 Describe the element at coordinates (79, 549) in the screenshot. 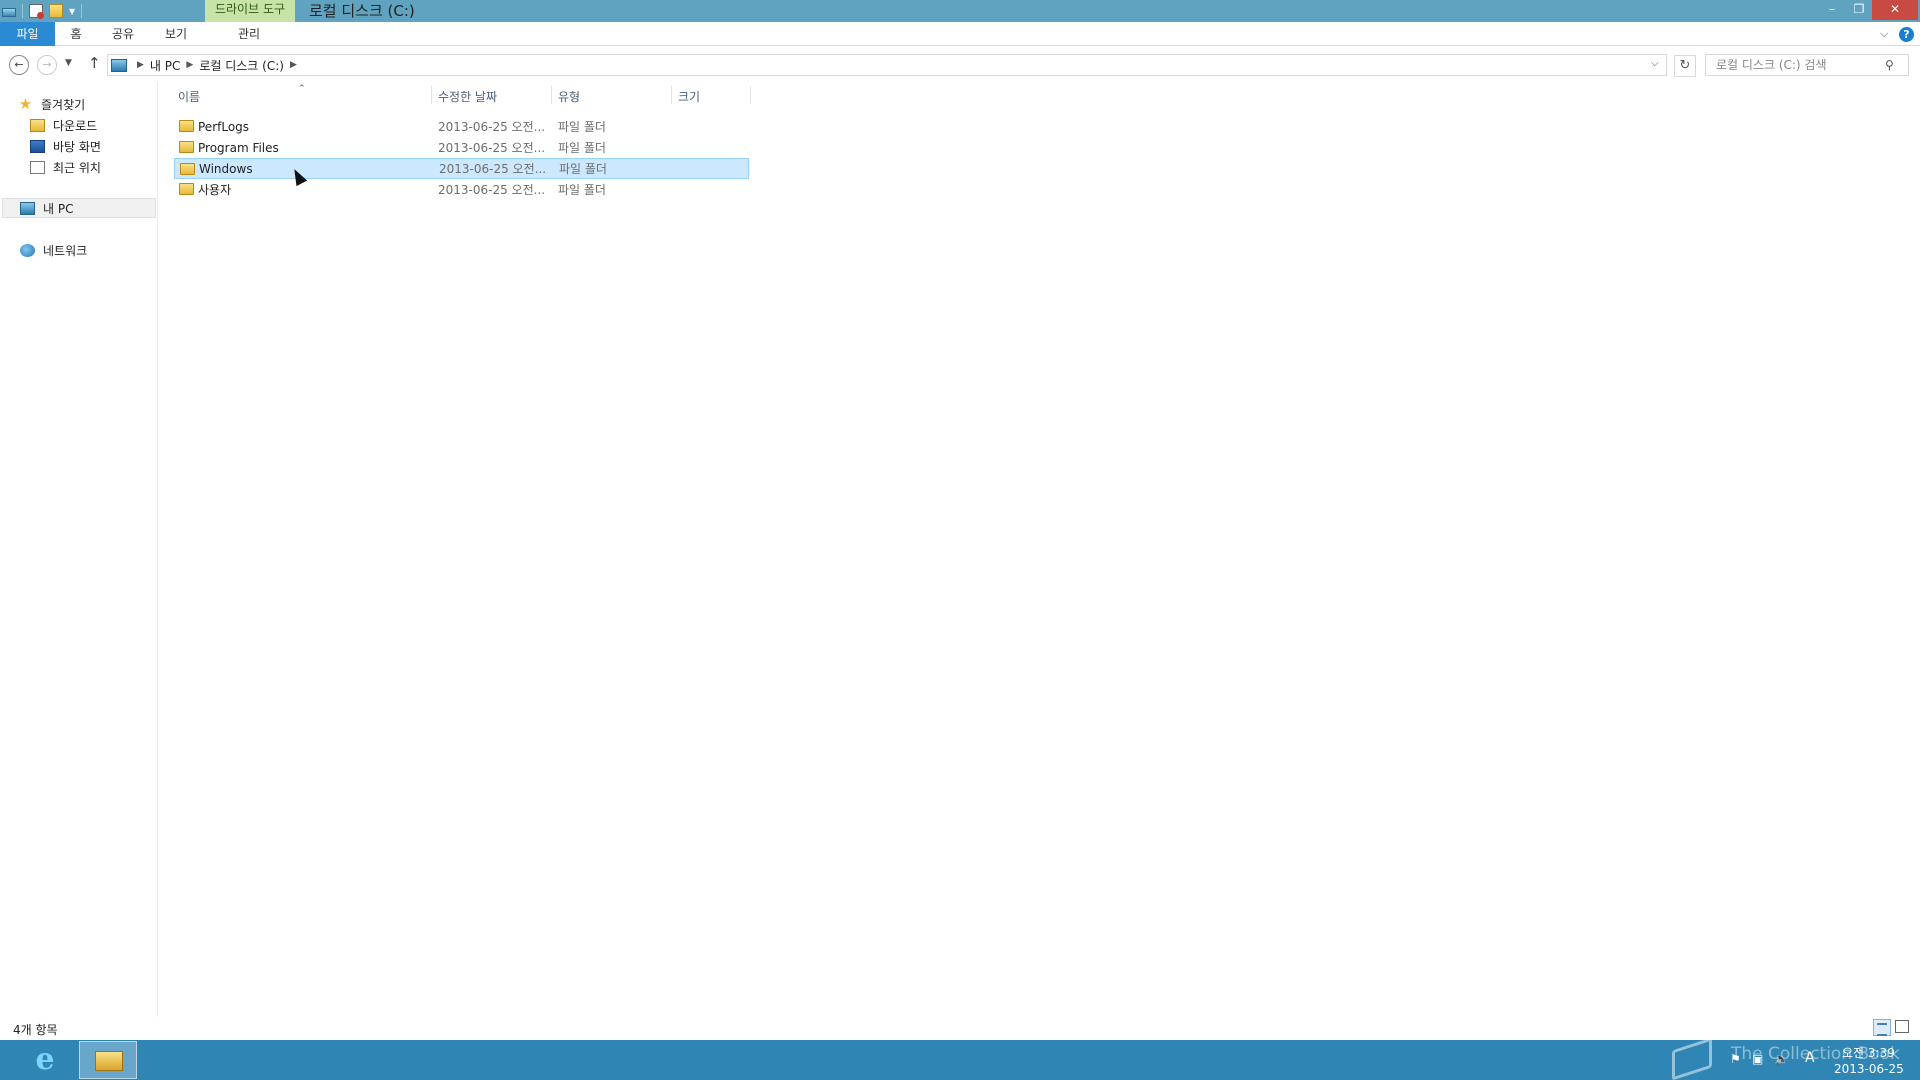

I see `navigation-pane: ★ 즐겨찾기 다운로드 바탕 화면 최근 위치 내 PC 네트워크` at that location.